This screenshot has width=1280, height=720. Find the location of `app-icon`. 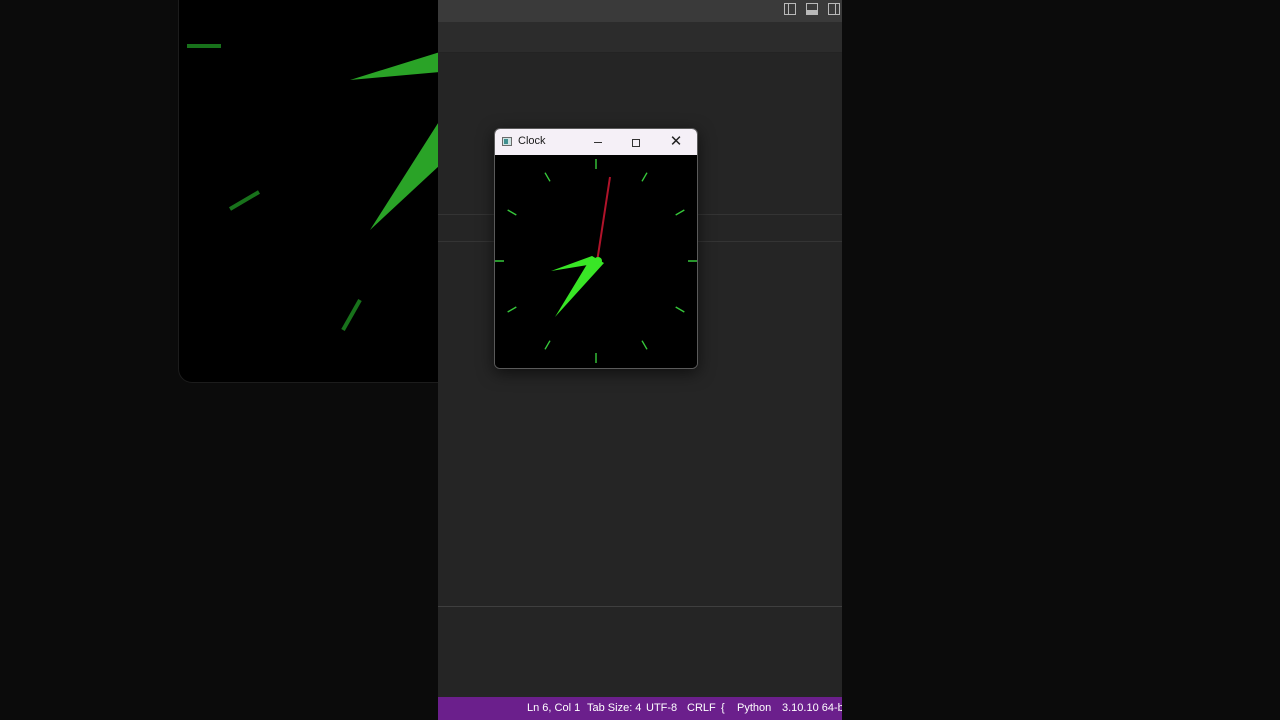

app-icon is located at coordinates (507, 141).